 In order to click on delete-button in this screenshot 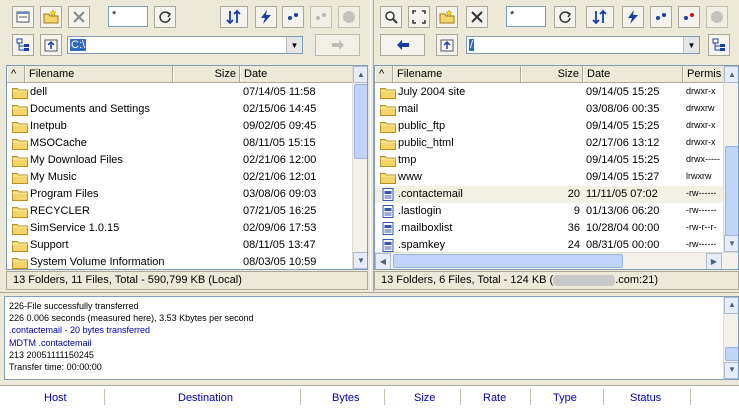, I will do `click(79, 17)`.